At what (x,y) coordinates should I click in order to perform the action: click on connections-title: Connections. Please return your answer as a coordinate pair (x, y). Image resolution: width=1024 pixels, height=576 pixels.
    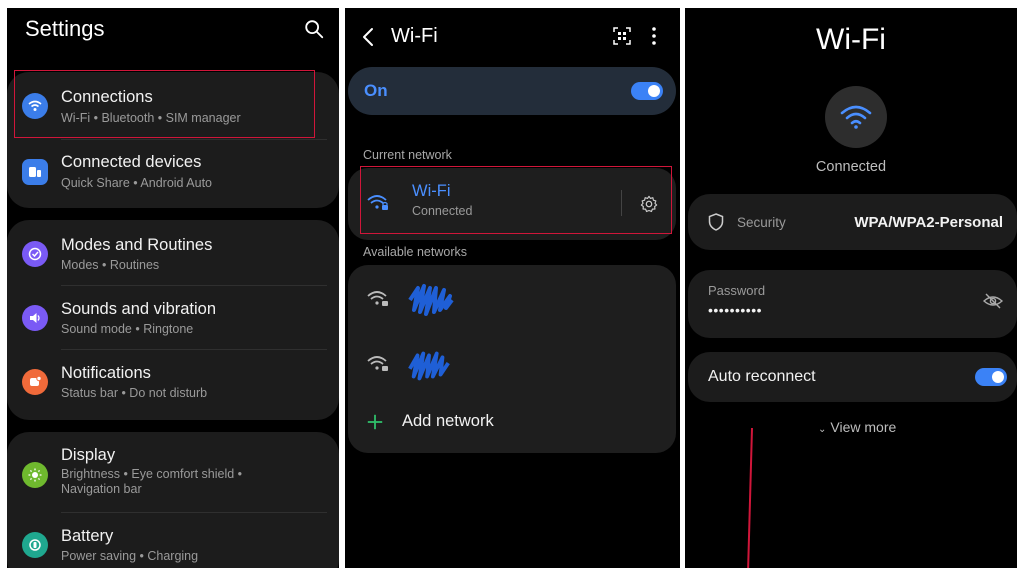
    Looking at the image, I should click on (107, 97).